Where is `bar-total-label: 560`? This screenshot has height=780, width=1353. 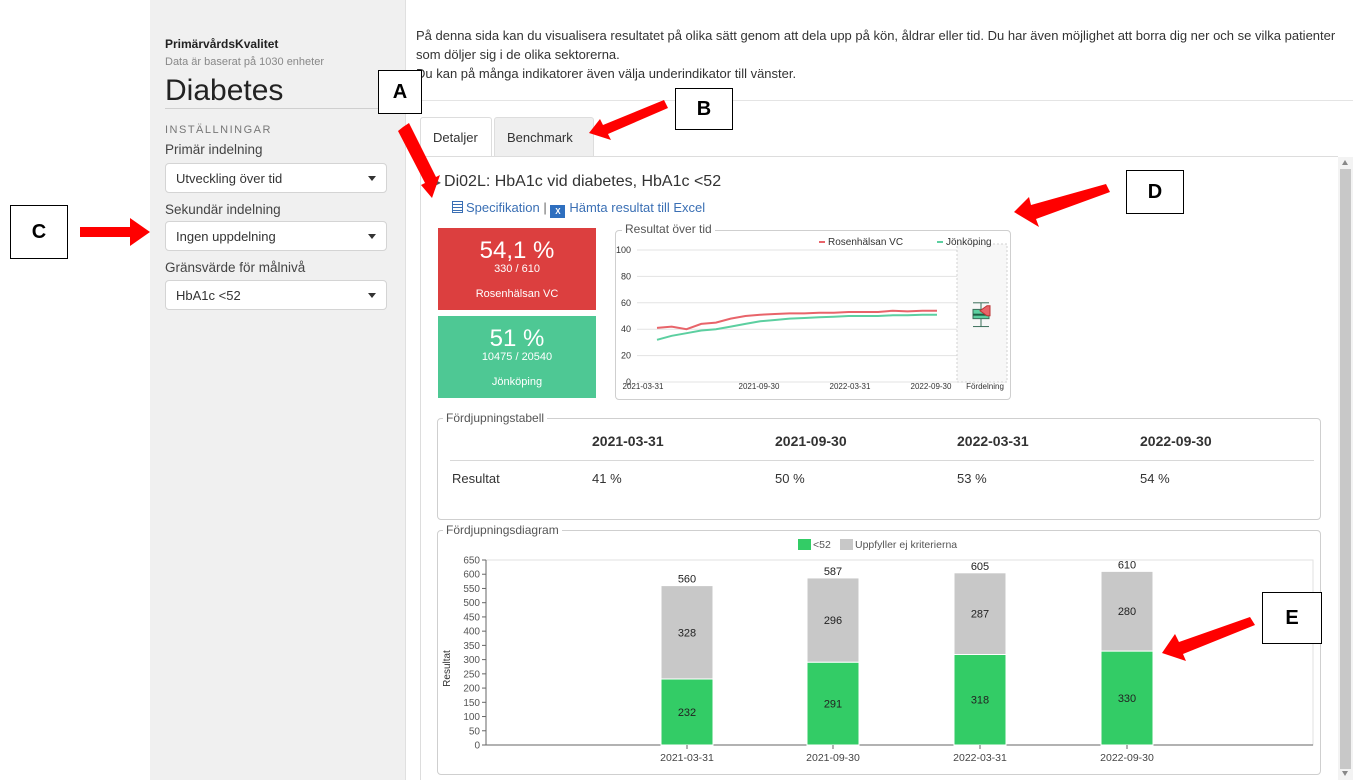
bar-total-label: 560 is located at coordinates (687, 580).